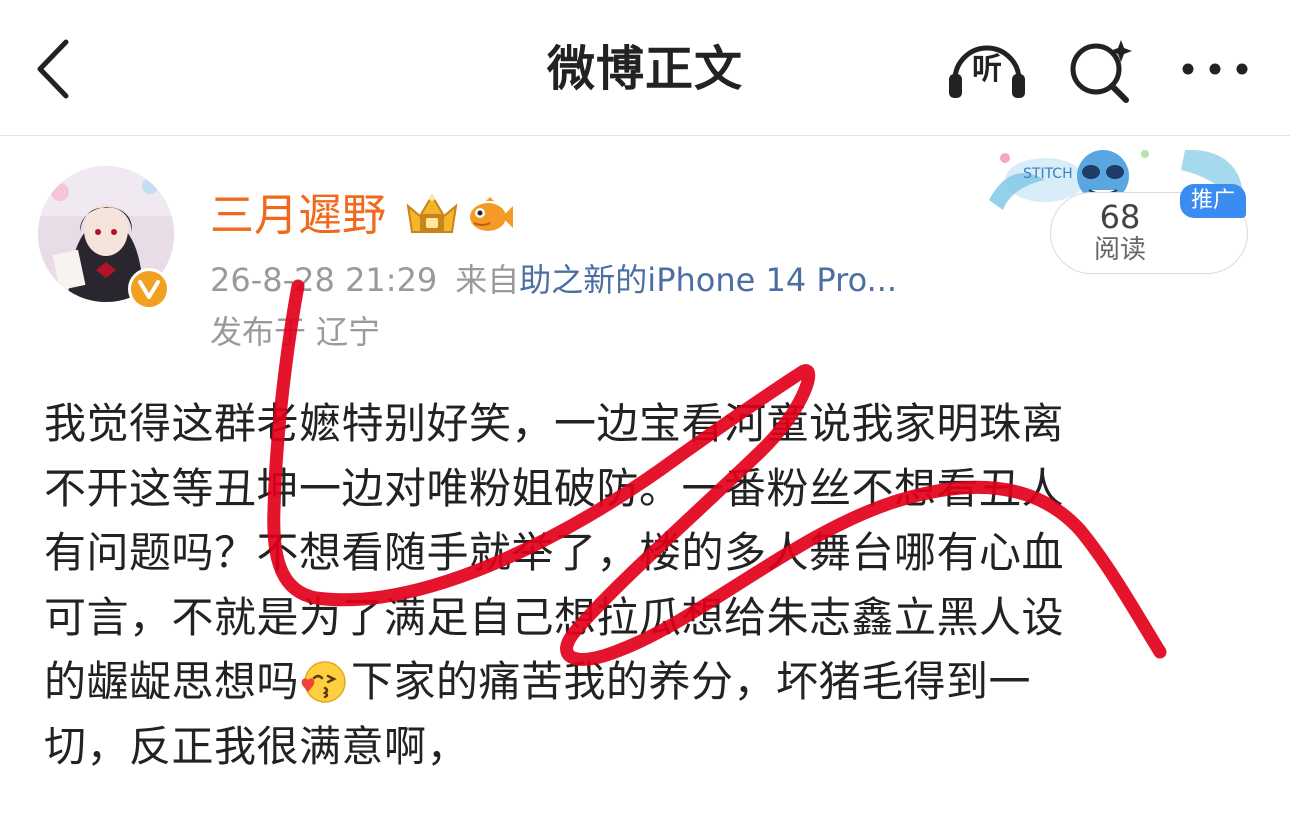 This screenshot has height=822, width=1290. What do you see at coordinates (487, 280) in the screenshot?
I see `post-from-label: 来自` at bounding box center [487, 280].